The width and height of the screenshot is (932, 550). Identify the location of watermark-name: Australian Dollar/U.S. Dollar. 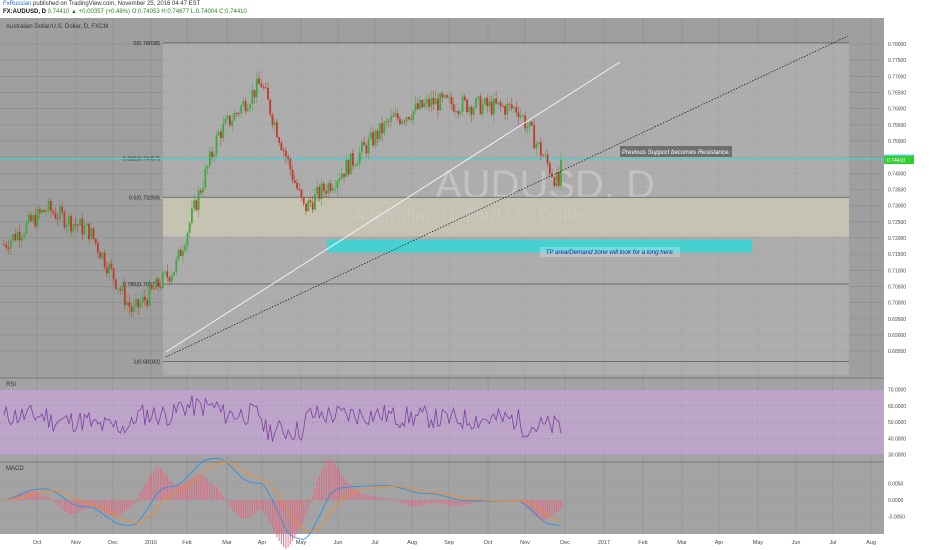
(470, 216).